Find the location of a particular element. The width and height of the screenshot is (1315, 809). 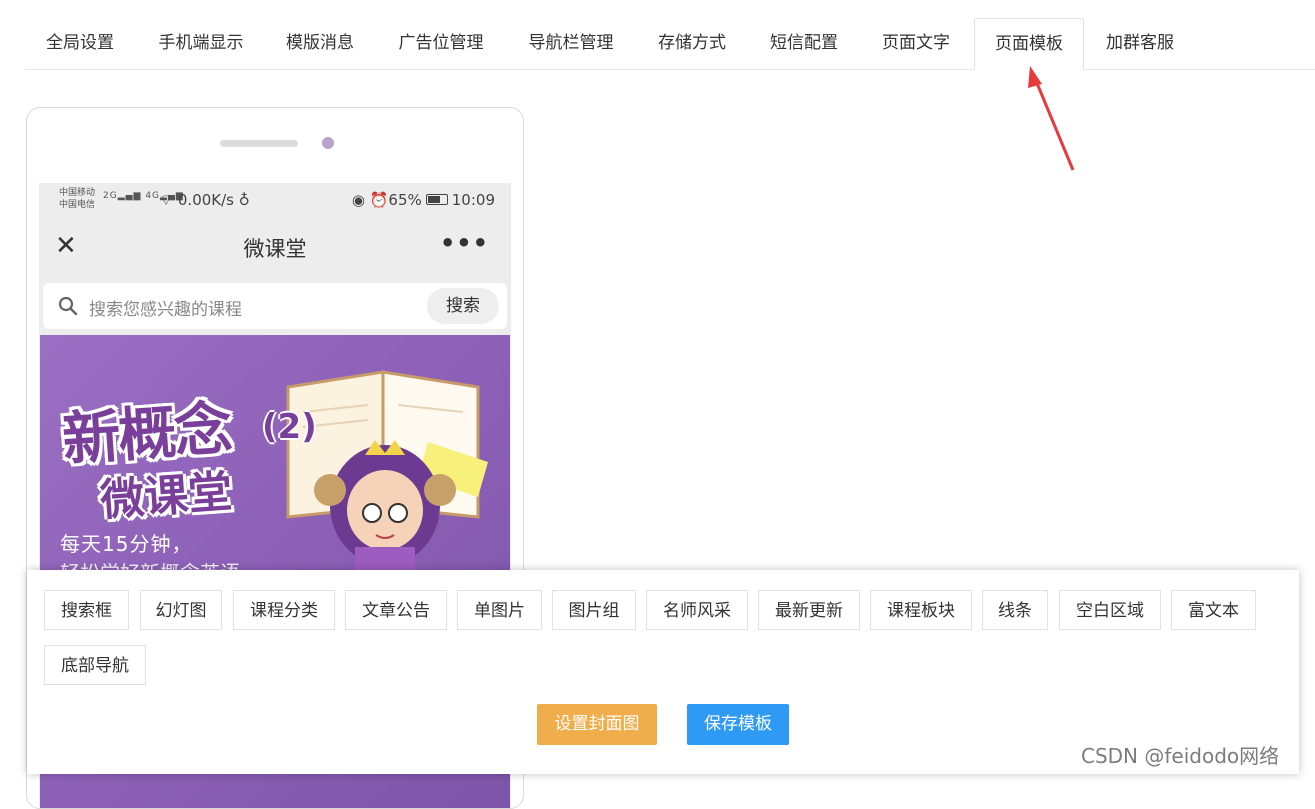

status-right: ◉ ⏰65% 10:09 is located at coordinates (423, 200).